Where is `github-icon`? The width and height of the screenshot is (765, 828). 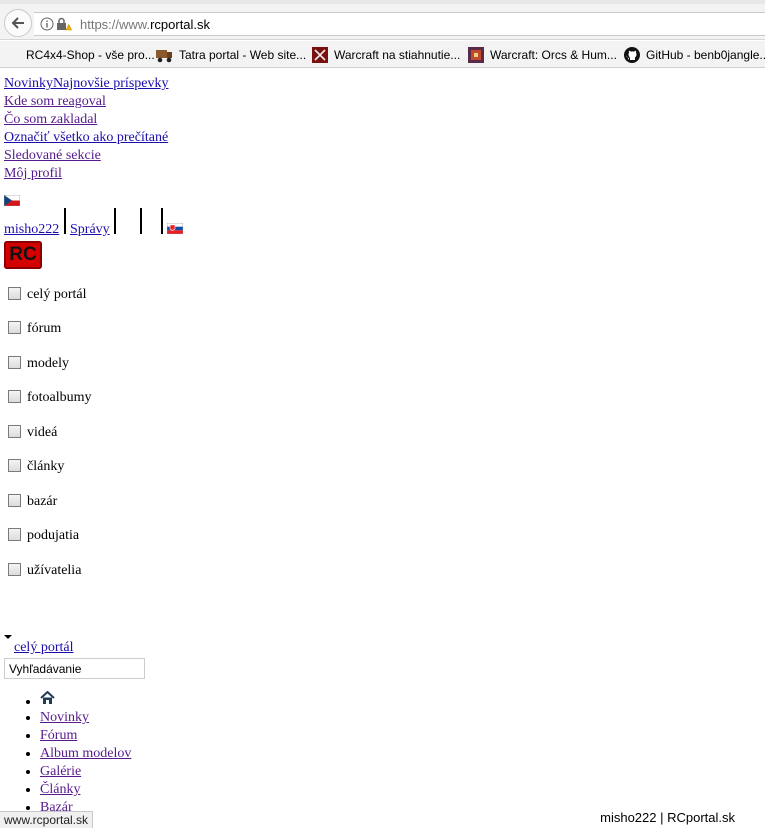
github-icon is located at coordinates (632, 55).